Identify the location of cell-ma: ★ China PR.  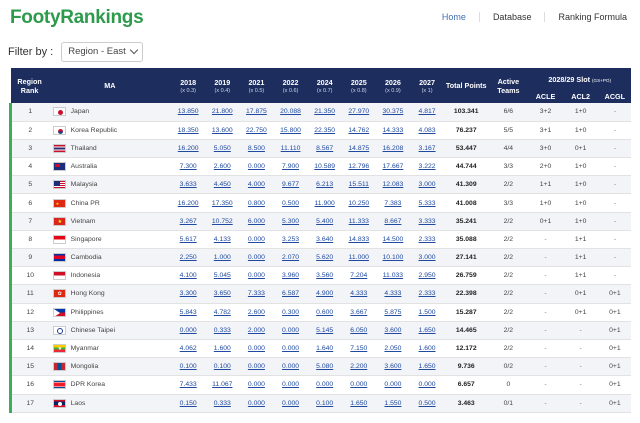
(110, 203).